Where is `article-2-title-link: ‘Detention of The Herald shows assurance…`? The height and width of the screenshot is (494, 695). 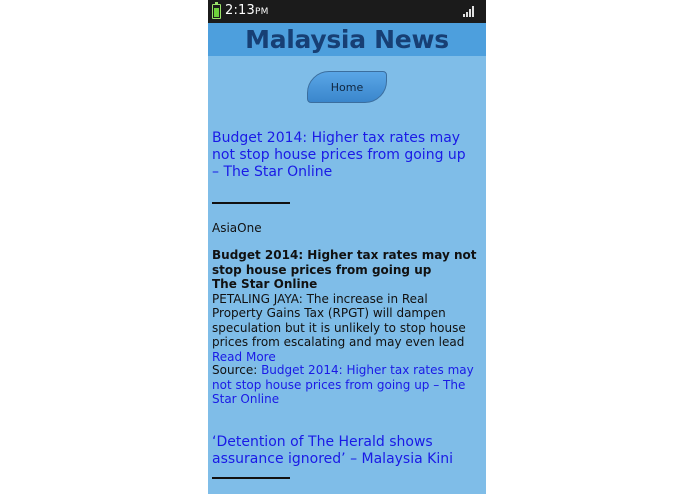 article-2-title-link: ‘Detention of The Herald shows assurance… is located at coordinates (343, 451).